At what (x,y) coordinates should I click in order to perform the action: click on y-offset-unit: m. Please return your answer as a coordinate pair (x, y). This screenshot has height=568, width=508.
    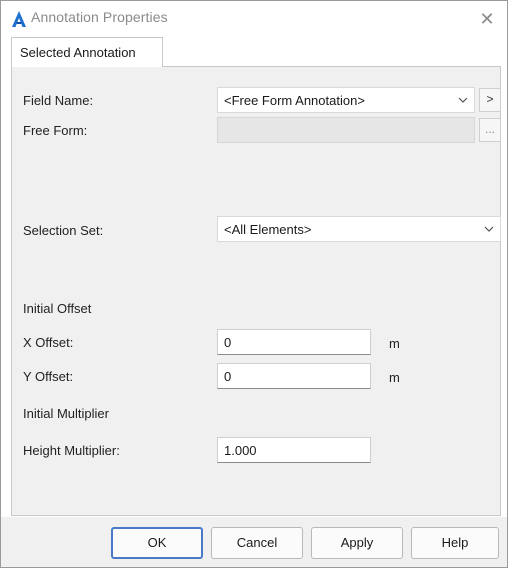
    Looking at the image, I should click on (394, 377).